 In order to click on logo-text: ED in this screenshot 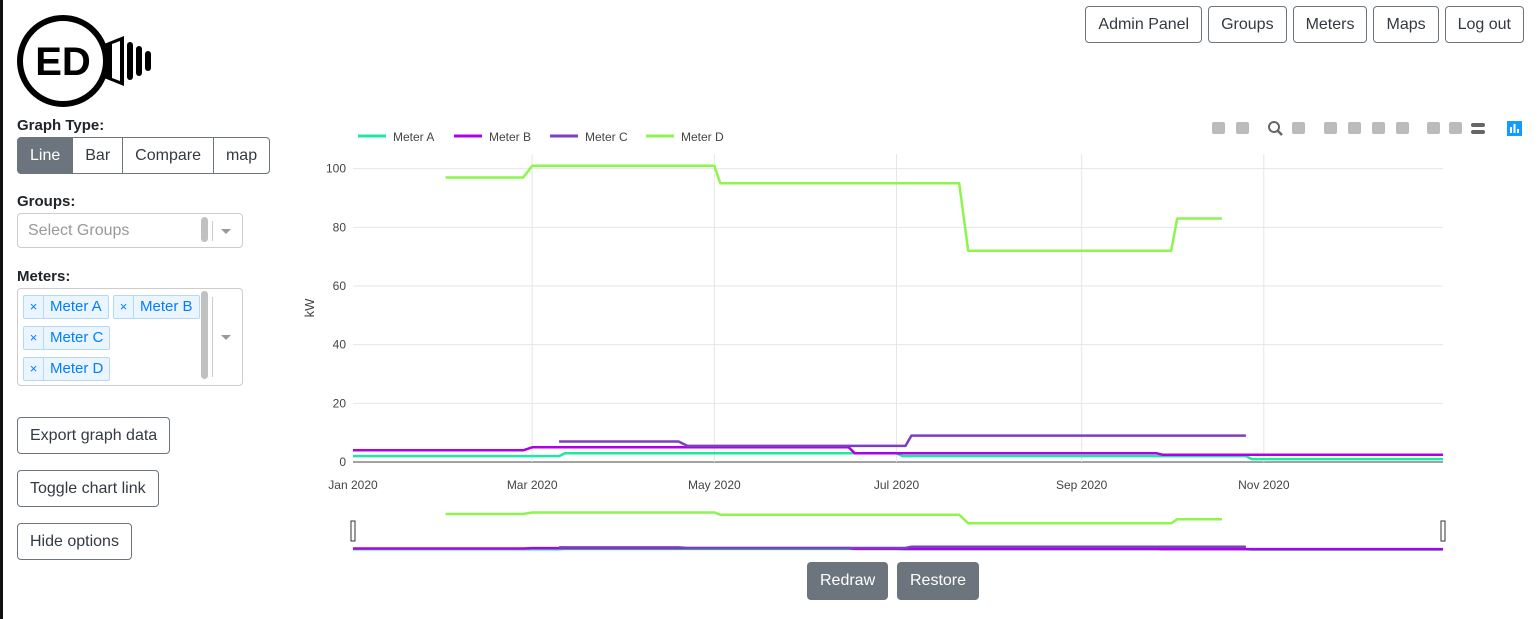, I will do `click(63, 62)`.